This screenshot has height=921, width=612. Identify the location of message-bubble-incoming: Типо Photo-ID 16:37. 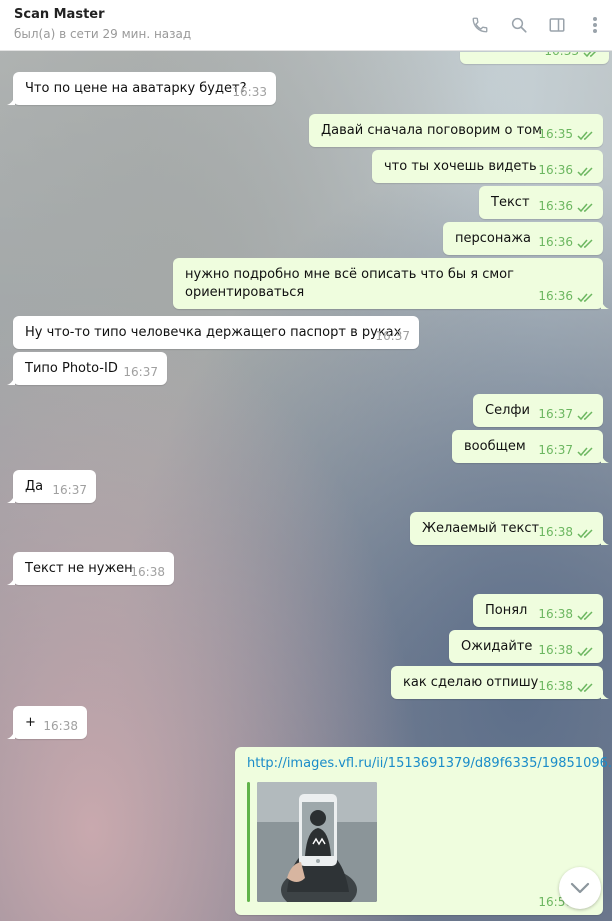
(87, 368).